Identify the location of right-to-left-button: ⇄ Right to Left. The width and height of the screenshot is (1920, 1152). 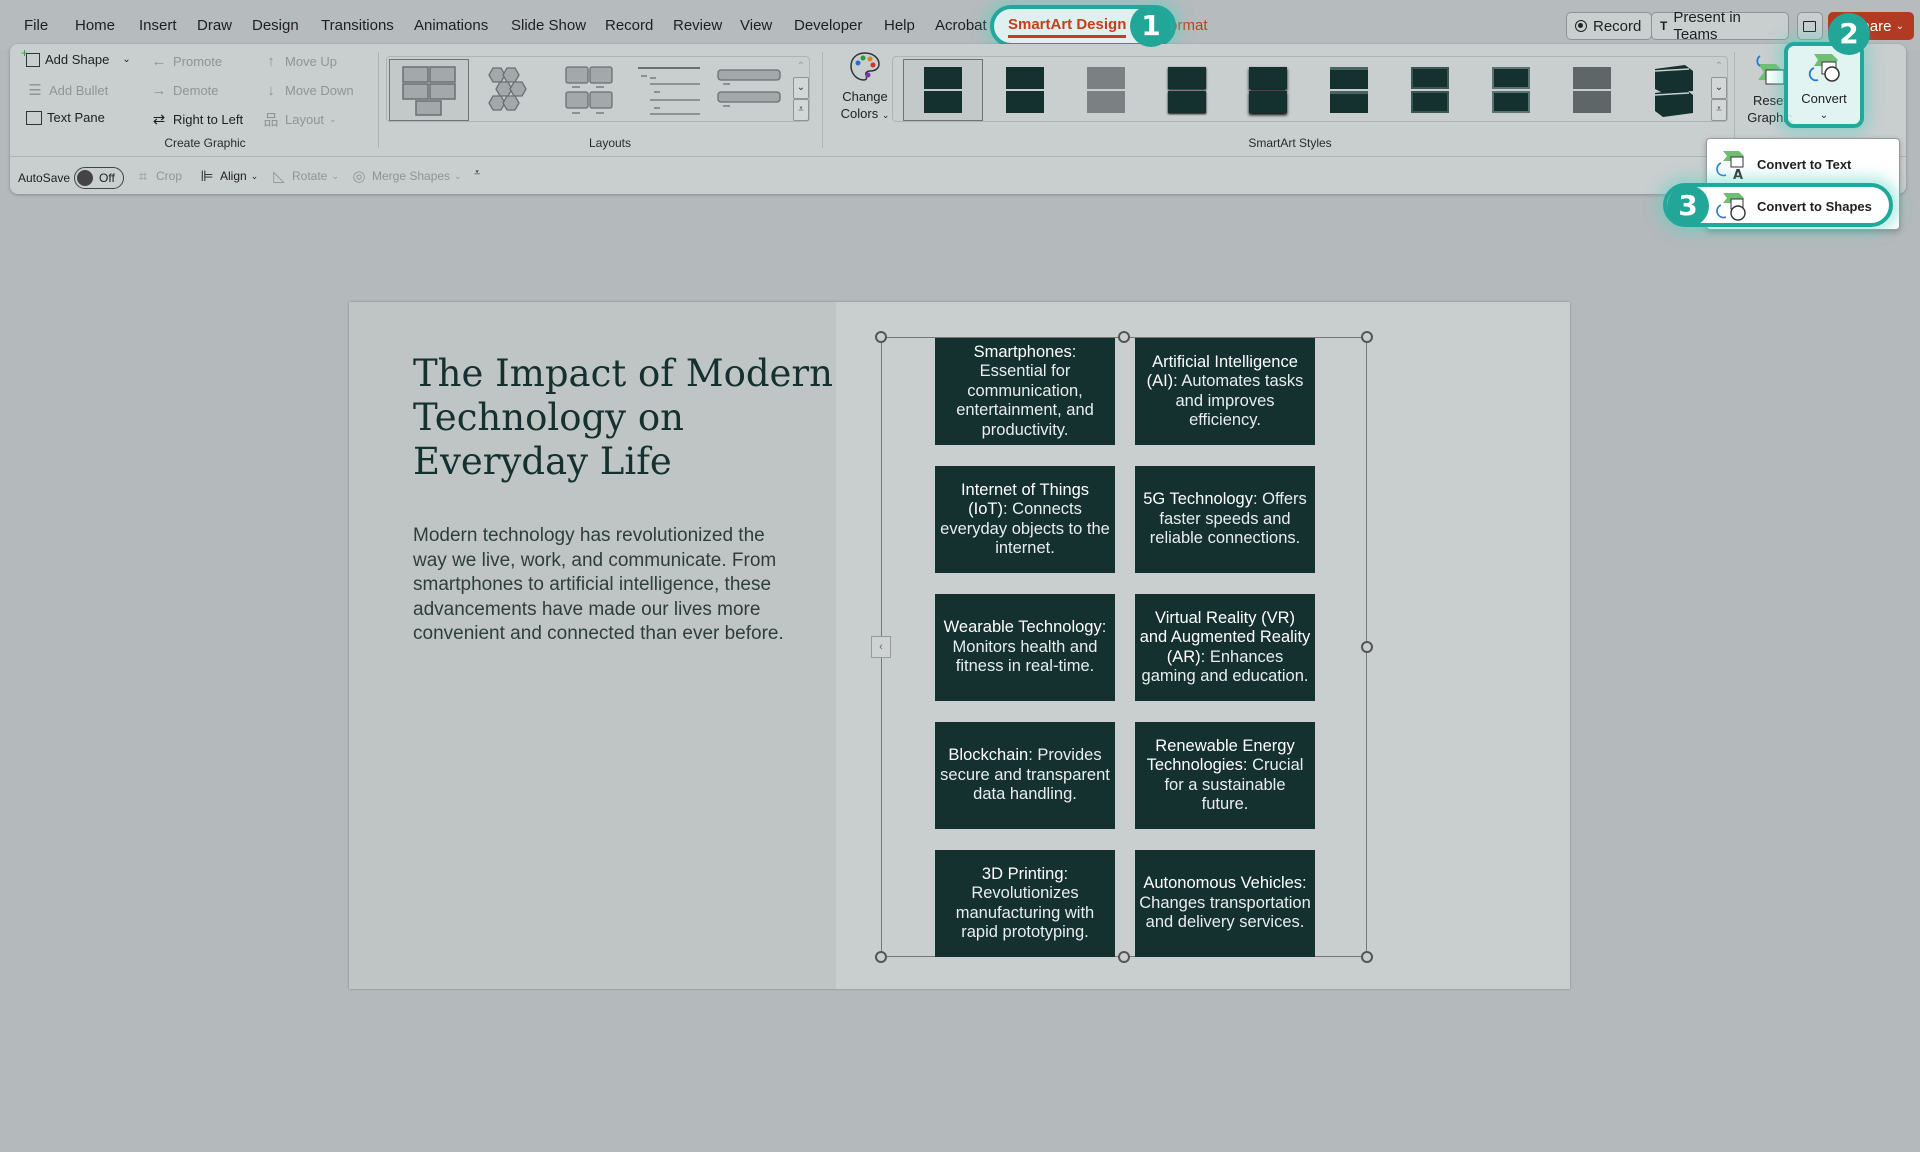
(196, 119).